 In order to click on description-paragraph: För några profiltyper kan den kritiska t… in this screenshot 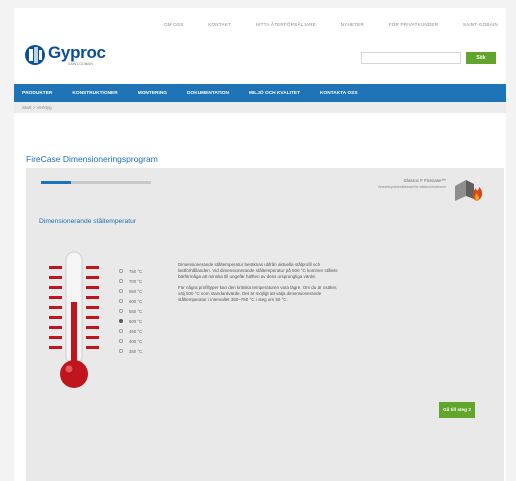, I will do `click(258, 293)`.